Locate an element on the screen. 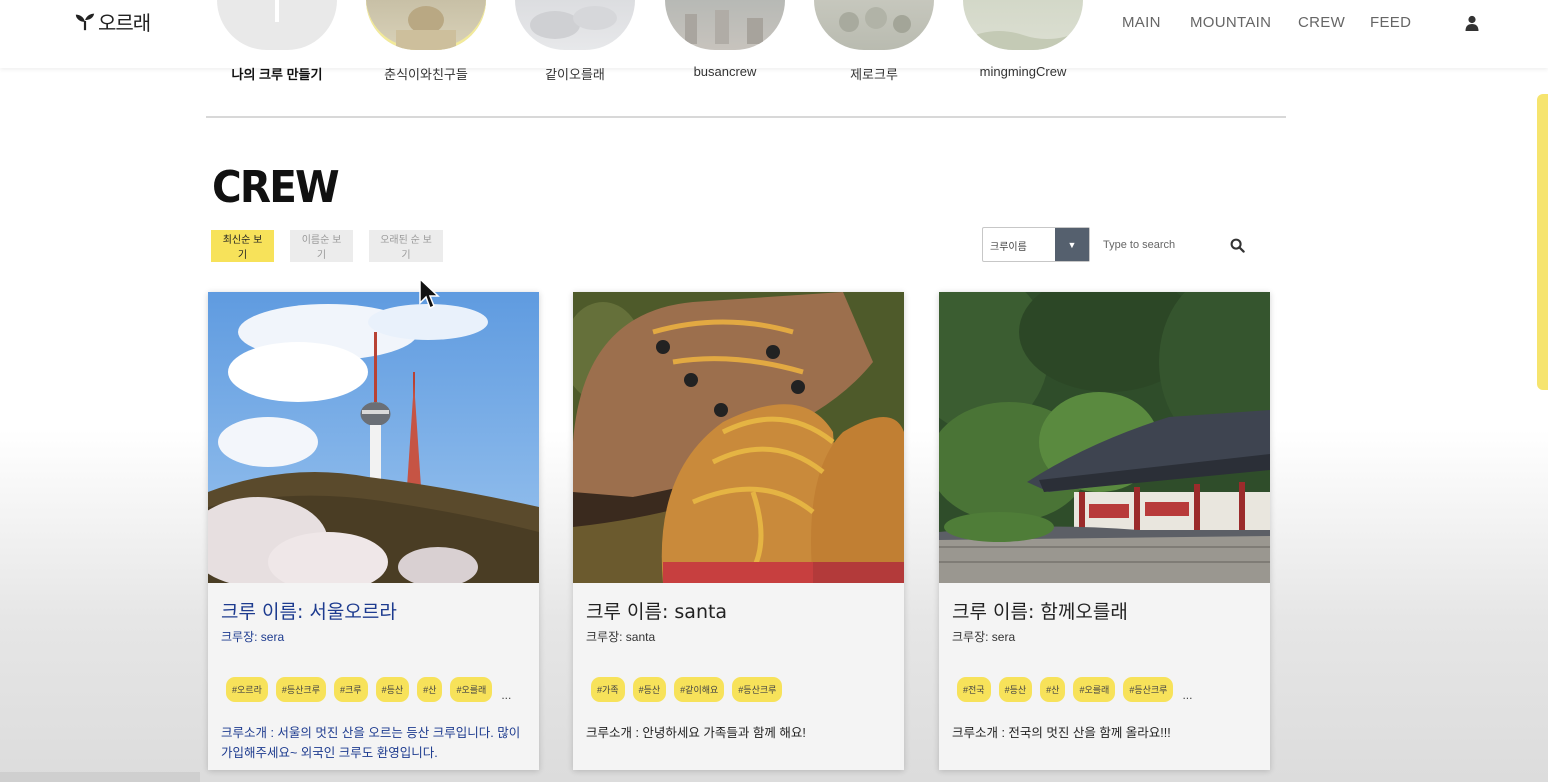 The width and height of the screenshot is (1548, 782). sort-oldest-button: 오래된 순 보기 is located at coordinates (406, 246).